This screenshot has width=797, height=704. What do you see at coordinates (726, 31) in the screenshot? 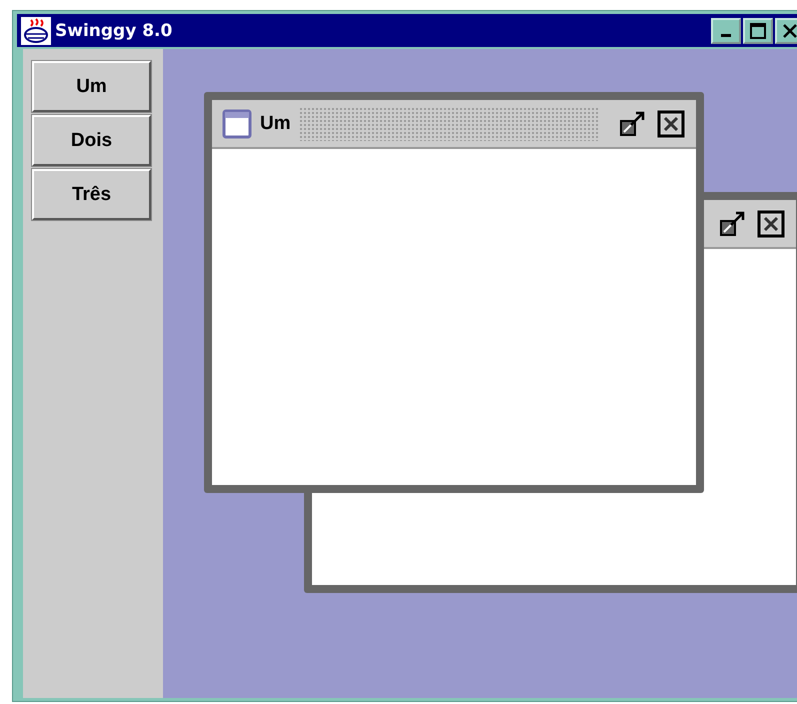
I see `minimize-button` at bounding box center [726, 31].